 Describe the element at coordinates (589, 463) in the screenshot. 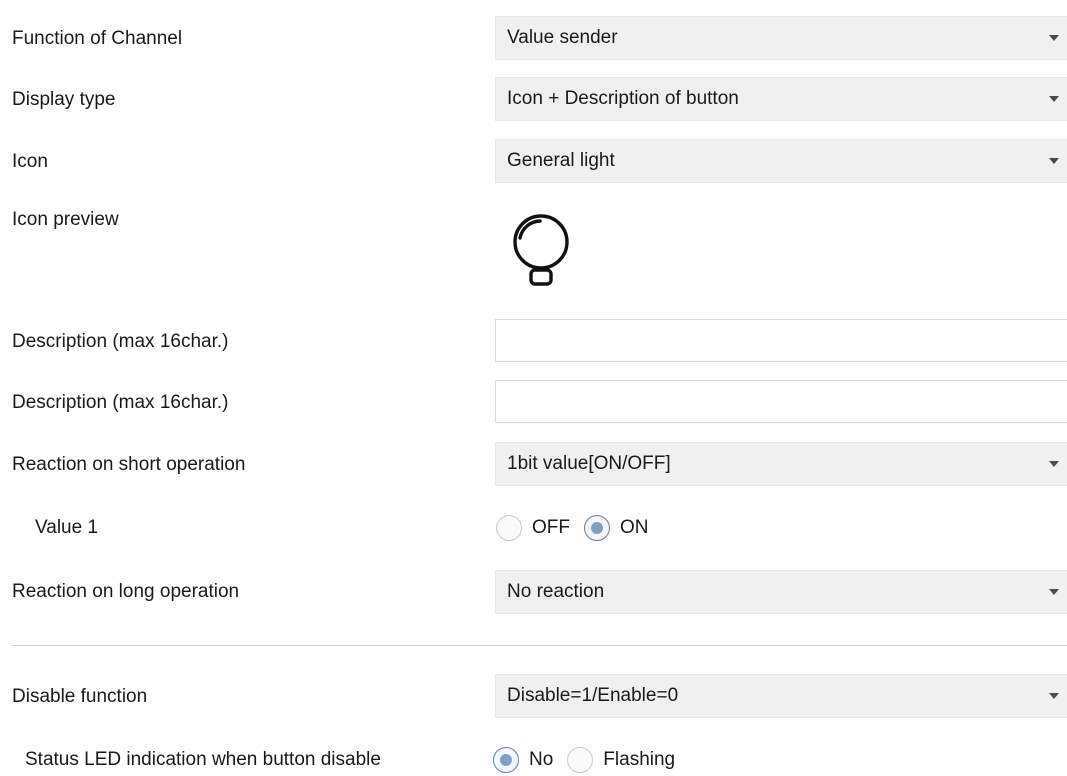

I see `reaction-short-value: 1bit value[ON/OFF]` at that location.